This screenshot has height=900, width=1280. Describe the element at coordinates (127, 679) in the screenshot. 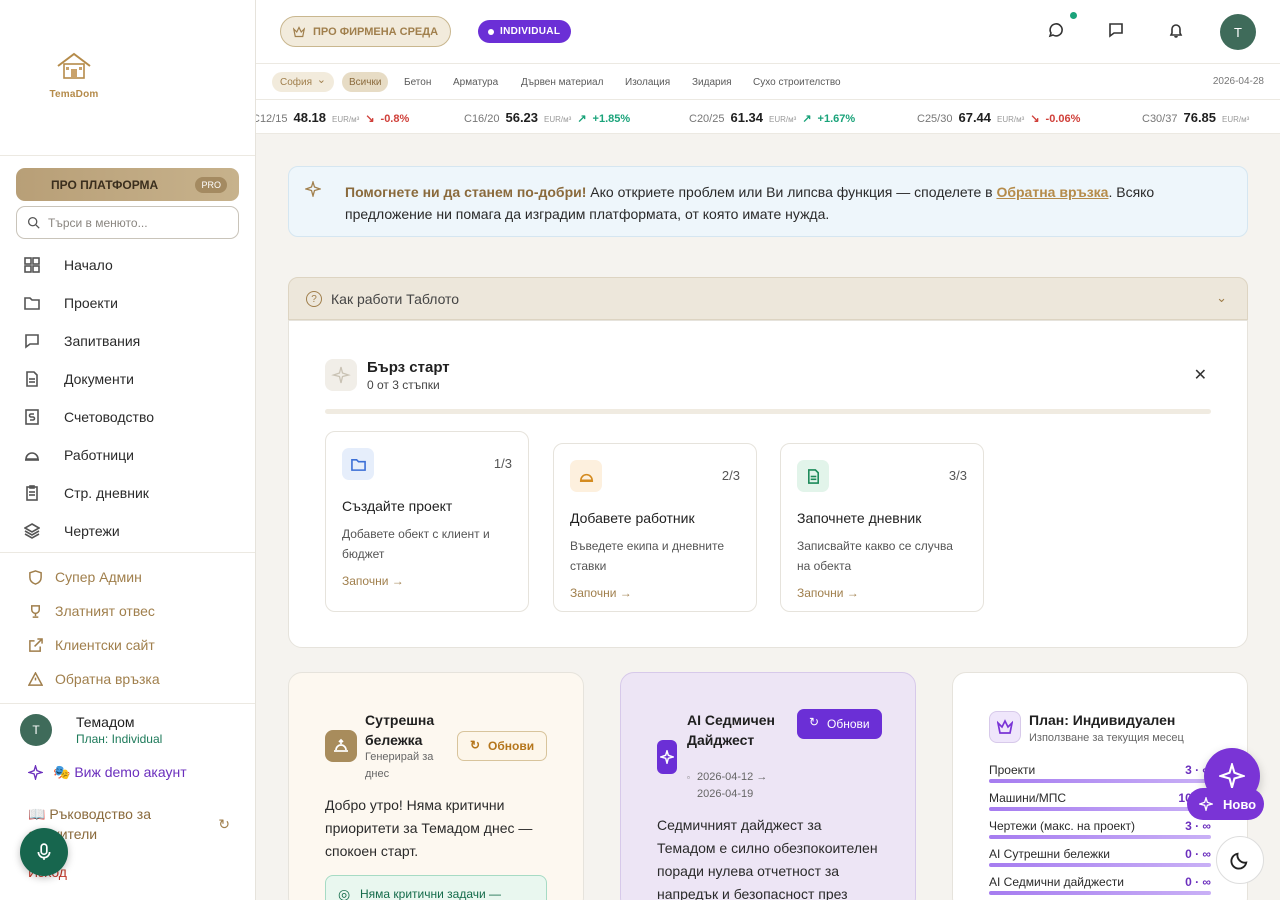

I see `sidebar-item-feedback: Обратна връзка` at that location.